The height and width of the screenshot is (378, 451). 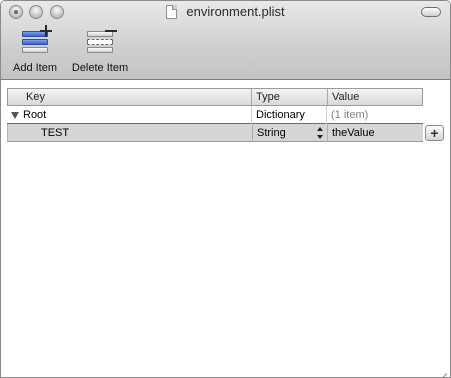 What do you see at coordinates (100, 68) in the screenshot?
I see `delete-item-label: Delete Item` at bounding box center [100, 68].